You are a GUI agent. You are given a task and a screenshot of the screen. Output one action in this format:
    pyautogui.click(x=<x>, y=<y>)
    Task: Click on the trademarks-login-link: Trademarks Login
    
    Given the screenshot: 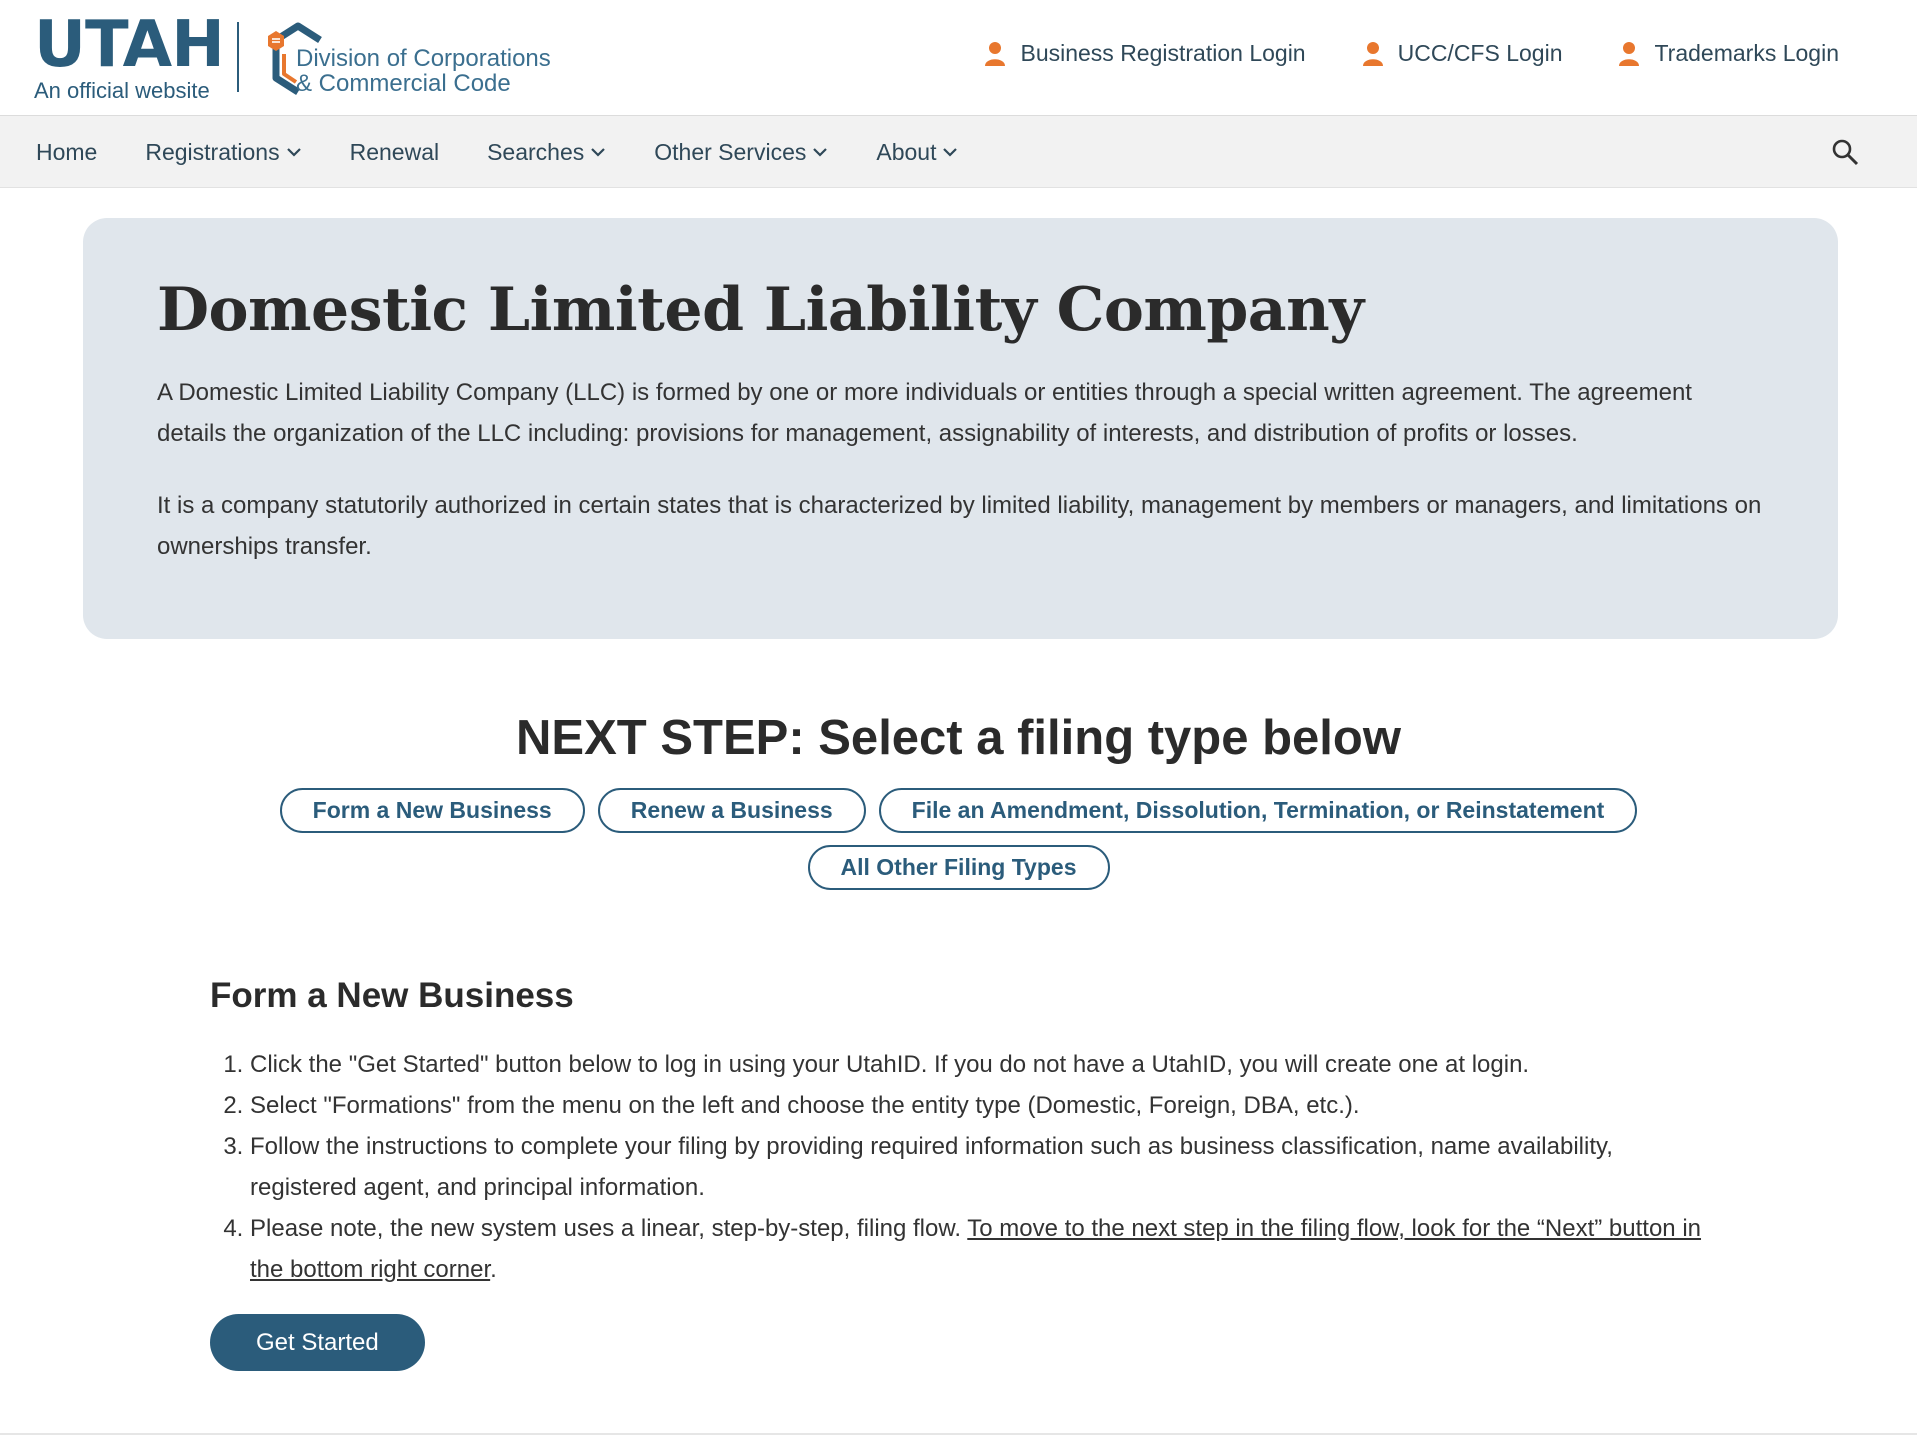 What is the action you would take?
    pyautogui.click(x=1728, y=53)
    